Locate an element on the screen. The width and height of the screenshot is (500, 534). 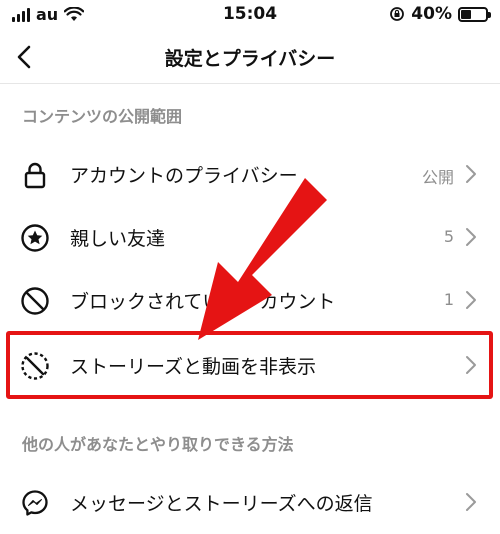
settings-row-messages-story-replies: メッセージとストーリーズへの返信 is located at coordinates (250, 502).